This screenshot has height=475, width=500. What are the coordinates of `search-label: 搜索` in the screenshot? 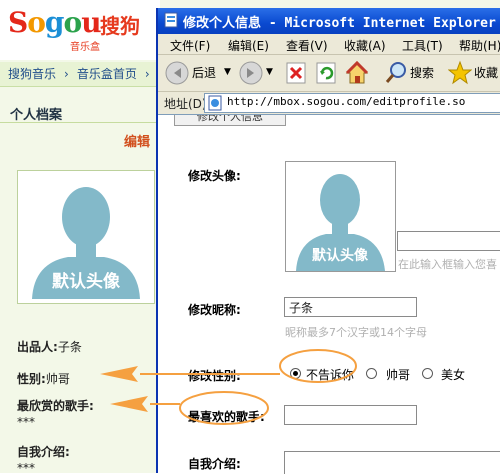 It's located at (422, 72).